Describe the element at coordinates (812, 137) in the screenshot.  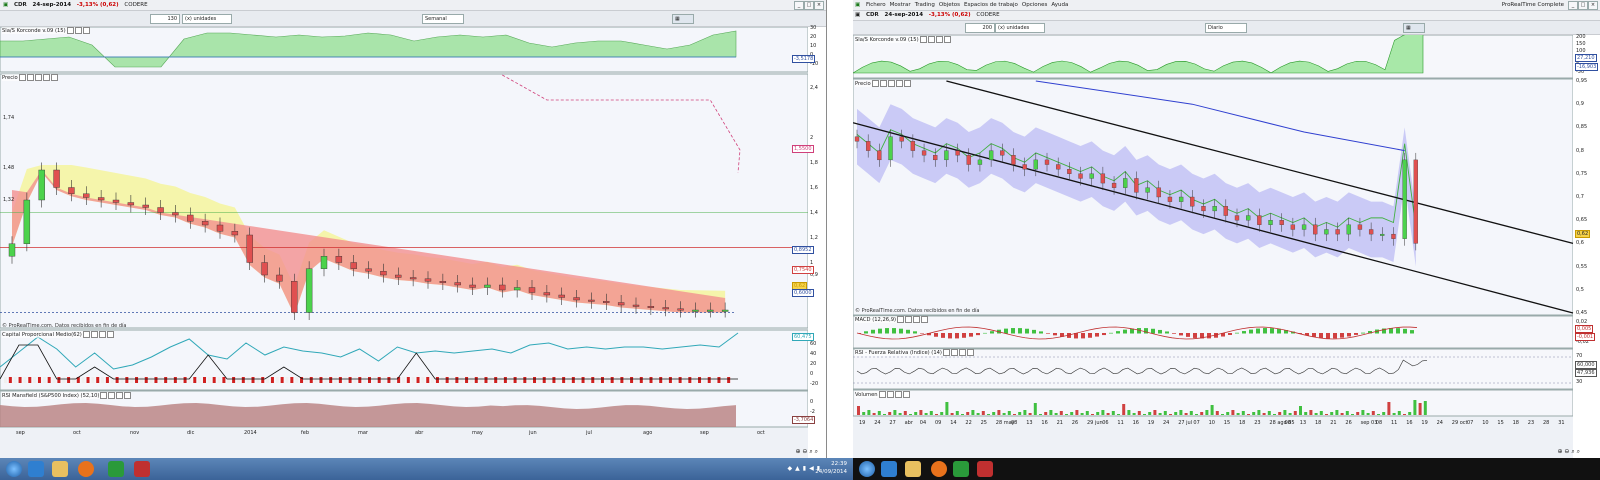
I see `price-axis-label: 2` at that location.